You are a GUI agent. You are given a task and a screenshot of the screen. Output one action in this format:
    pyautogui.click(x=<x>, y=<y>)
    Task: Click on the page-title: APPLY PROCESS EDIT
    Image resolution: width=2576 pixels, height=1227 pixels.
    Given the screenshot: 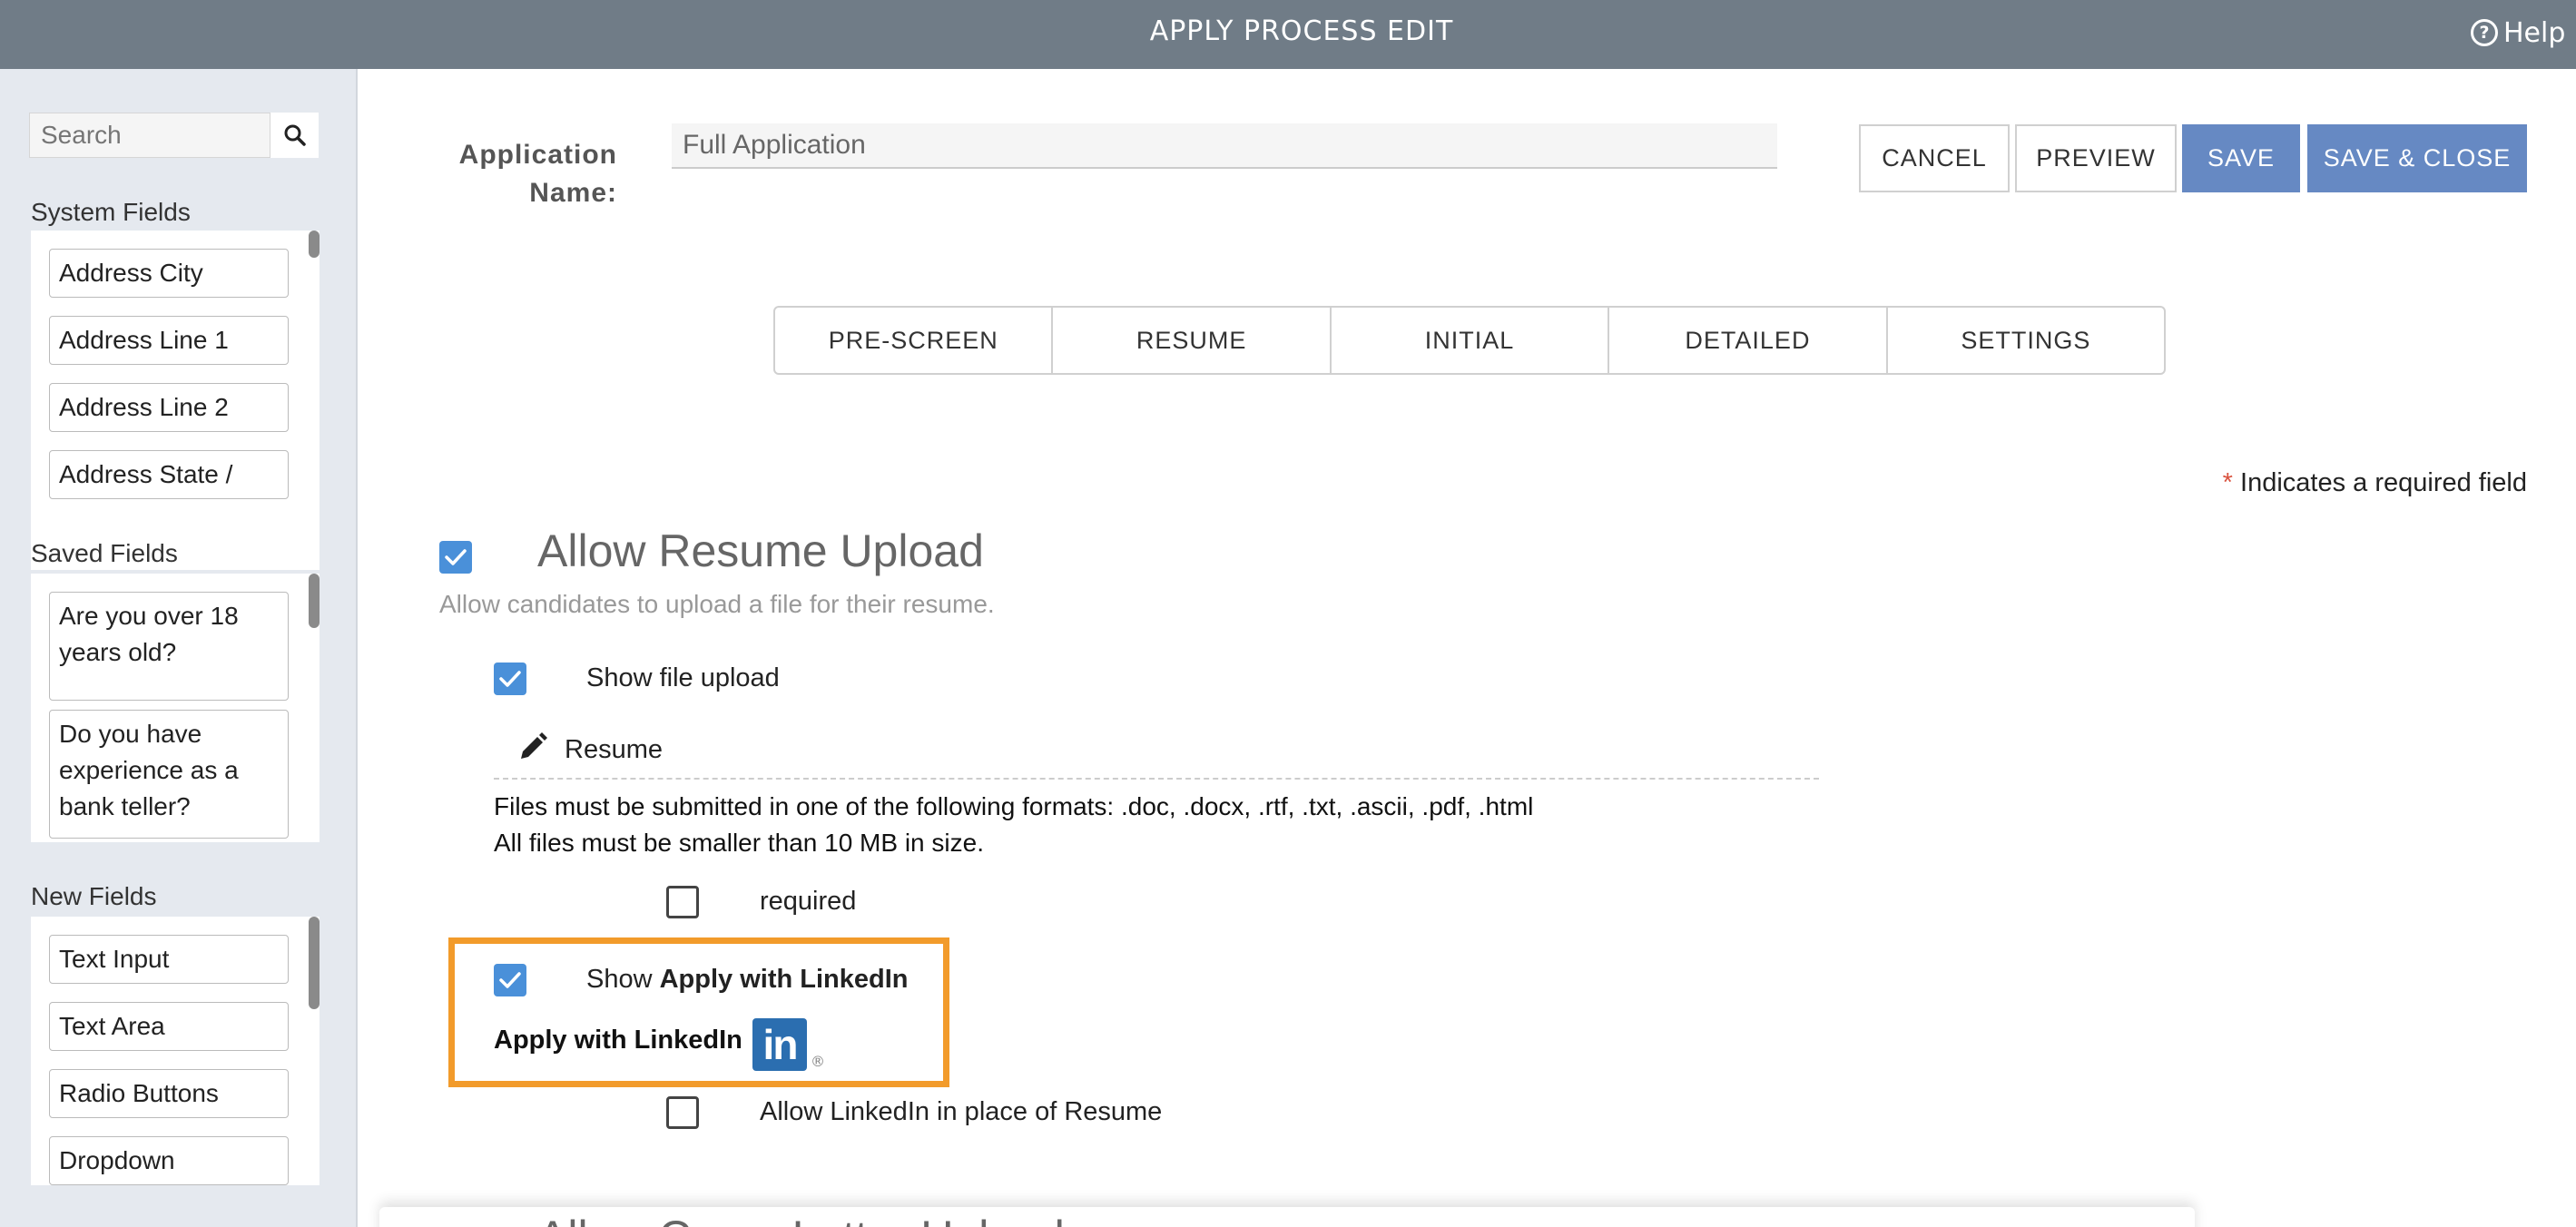 What is the action you would take?
    pyautogui.click(x=1301, y=31)
    